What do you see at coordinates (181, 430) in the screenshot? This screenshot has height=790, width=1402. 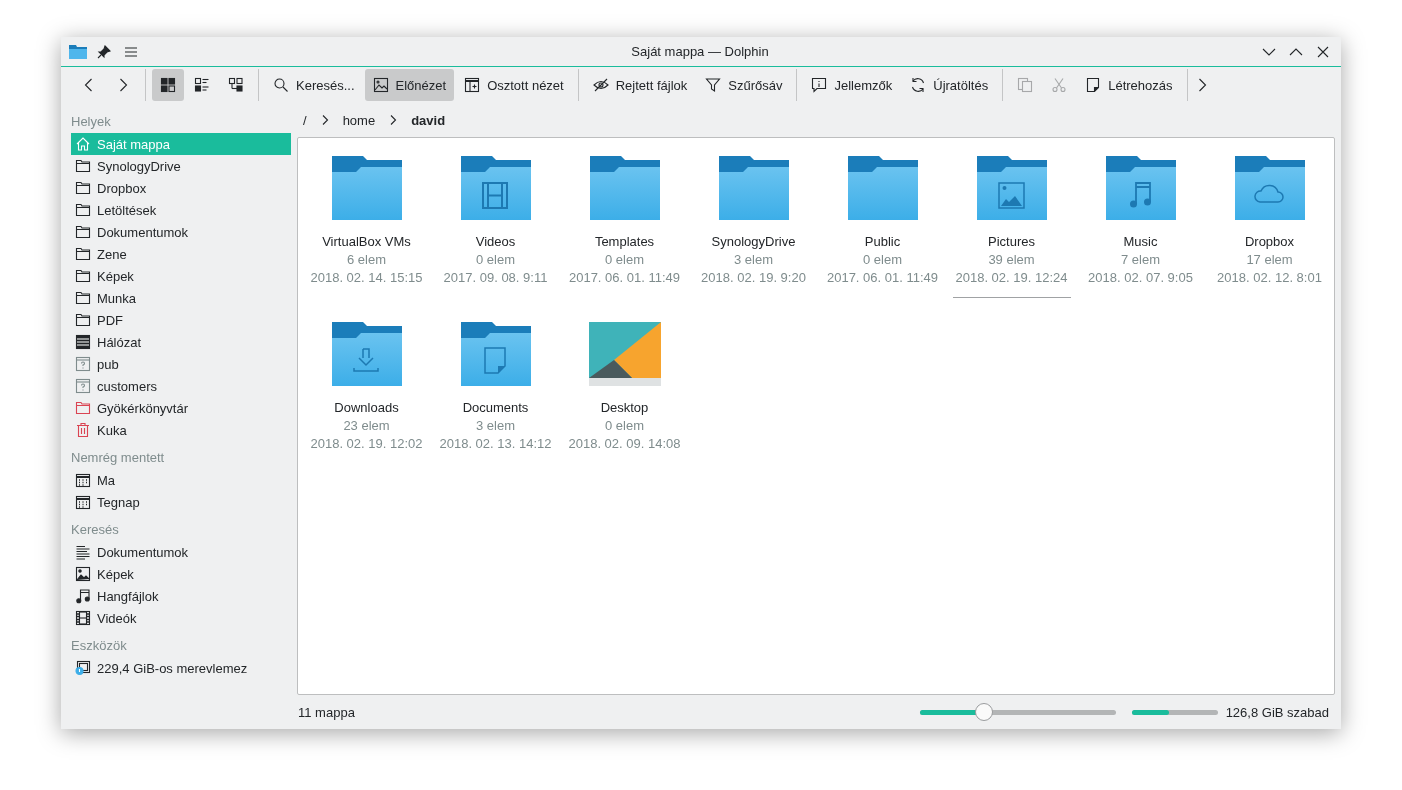 I see `place-item: Kuka` at bounding box center [181, 430].